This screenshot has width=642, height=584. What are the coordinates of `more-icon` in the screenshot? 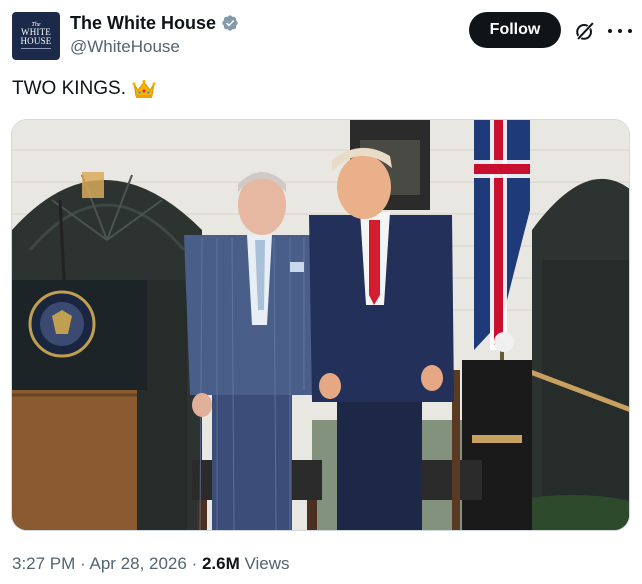 It's located at (620, 31).